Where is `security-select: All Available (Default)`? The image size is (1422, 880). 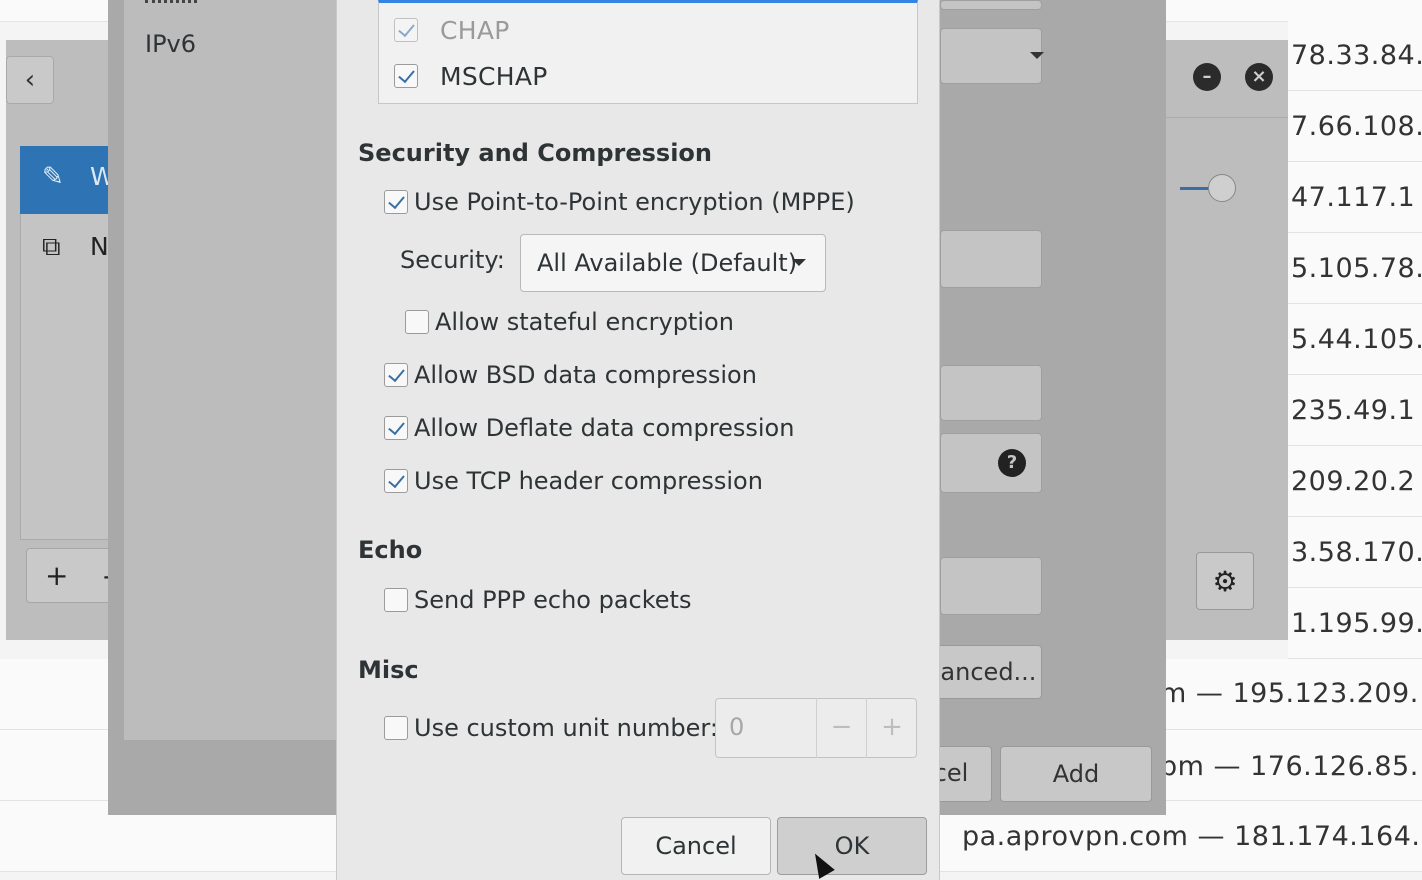 security-select: All Available (Default) is located at coordinates (673, 263).